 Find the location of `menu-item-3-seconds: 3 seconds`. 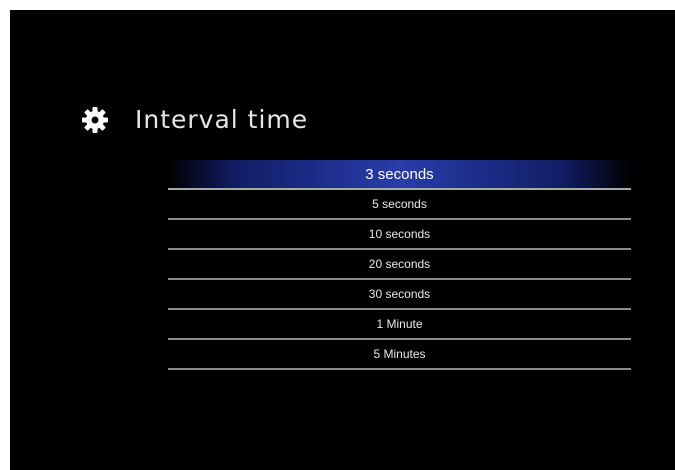

menu-item-3-seconds: 3 seconds is located at coordinates (399, 175).